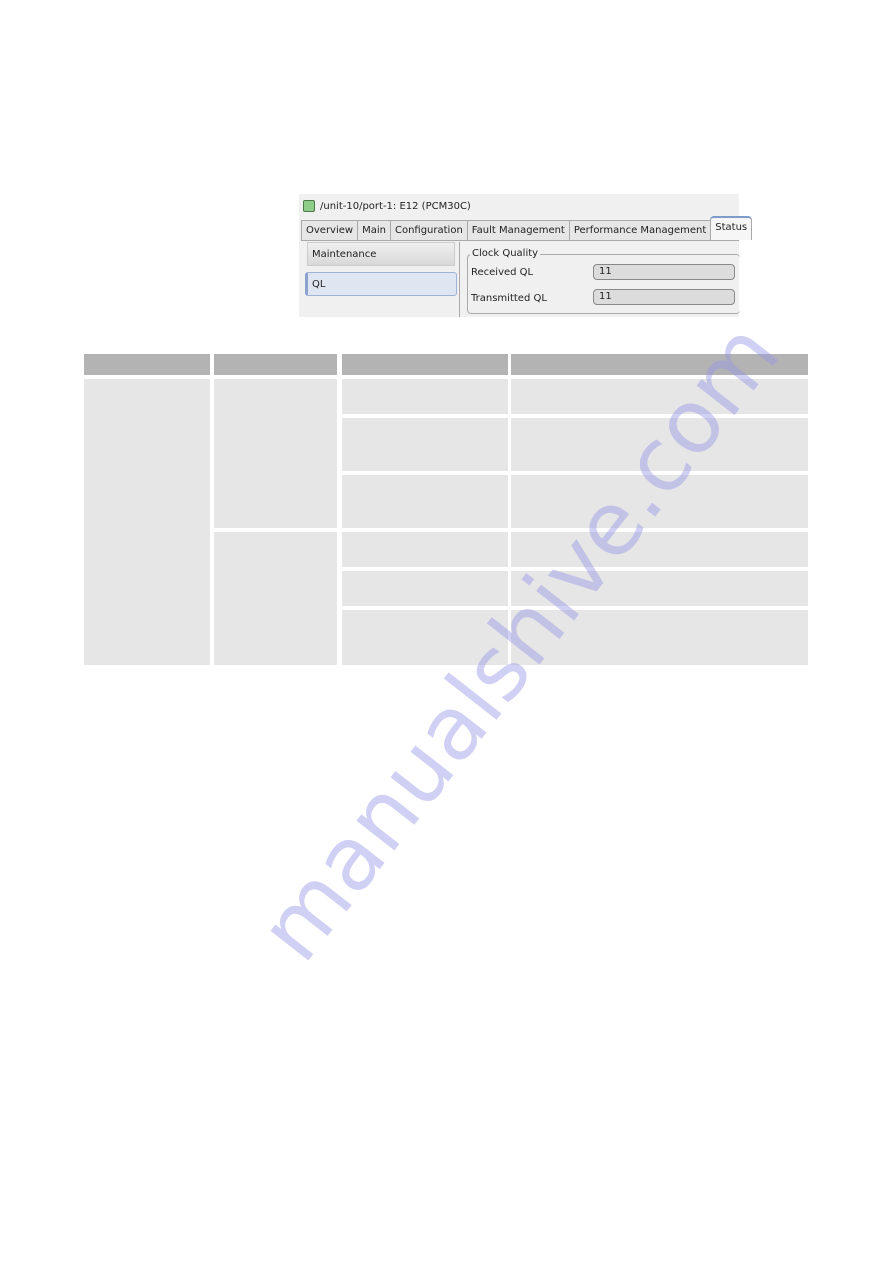  What do you see at coordinates (509, 298) in the screenshot?
I see `transmitted-ql-label: Transmitted QL` at bounding box center [509, 298].